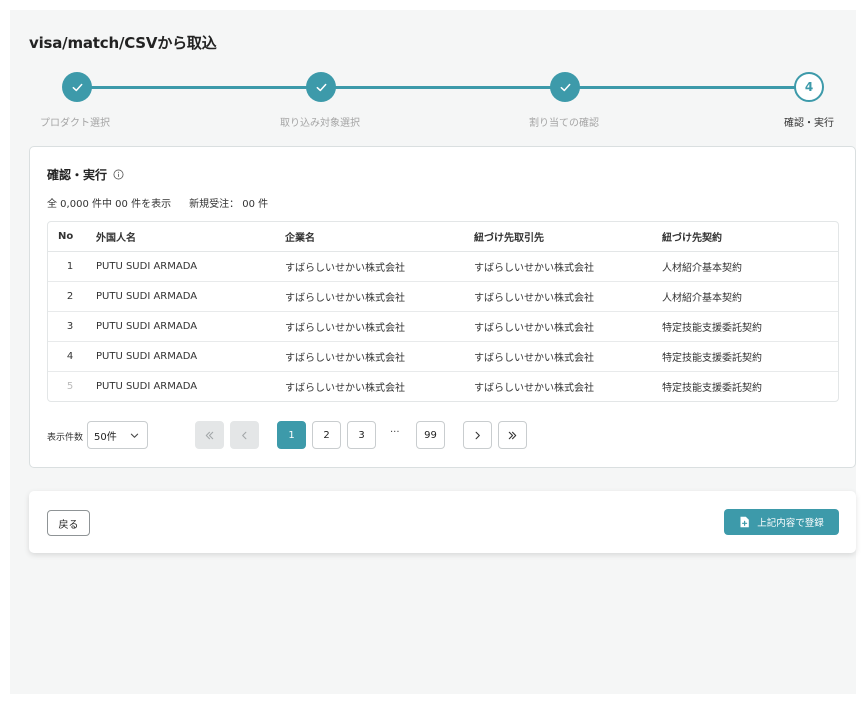 The width and height of the screenshot is (866, 704). I want to click on count-summary: 全 0,000 件中 00 件を表示 新規受注： 00 件, so click(157, 202).